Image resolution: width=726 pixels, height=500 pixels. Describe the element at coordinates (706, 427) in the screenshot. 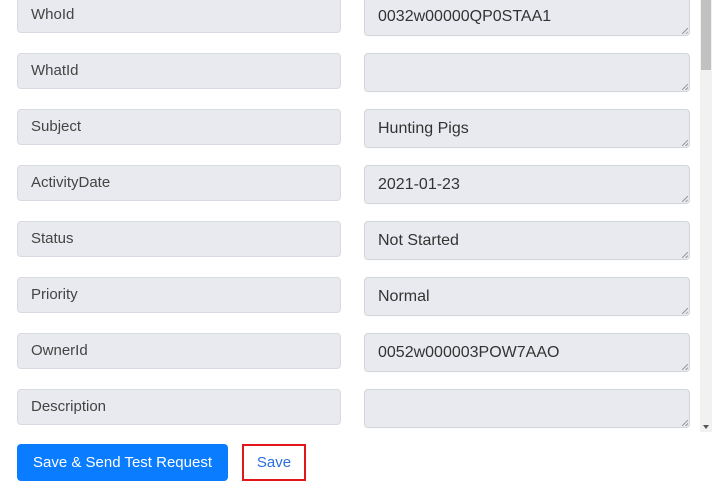

I see `scroll-down-arrow-icon` at that location.